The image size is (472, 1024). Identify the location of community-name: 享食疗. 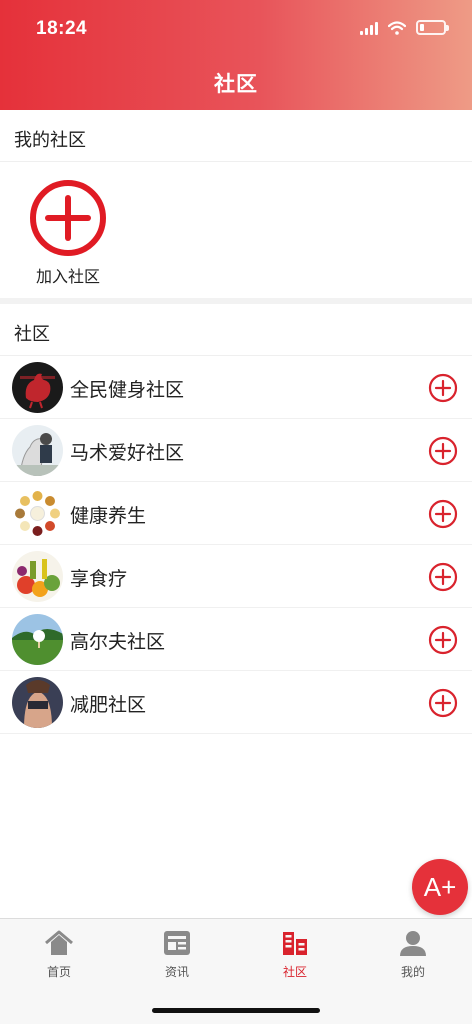
(99, 579).